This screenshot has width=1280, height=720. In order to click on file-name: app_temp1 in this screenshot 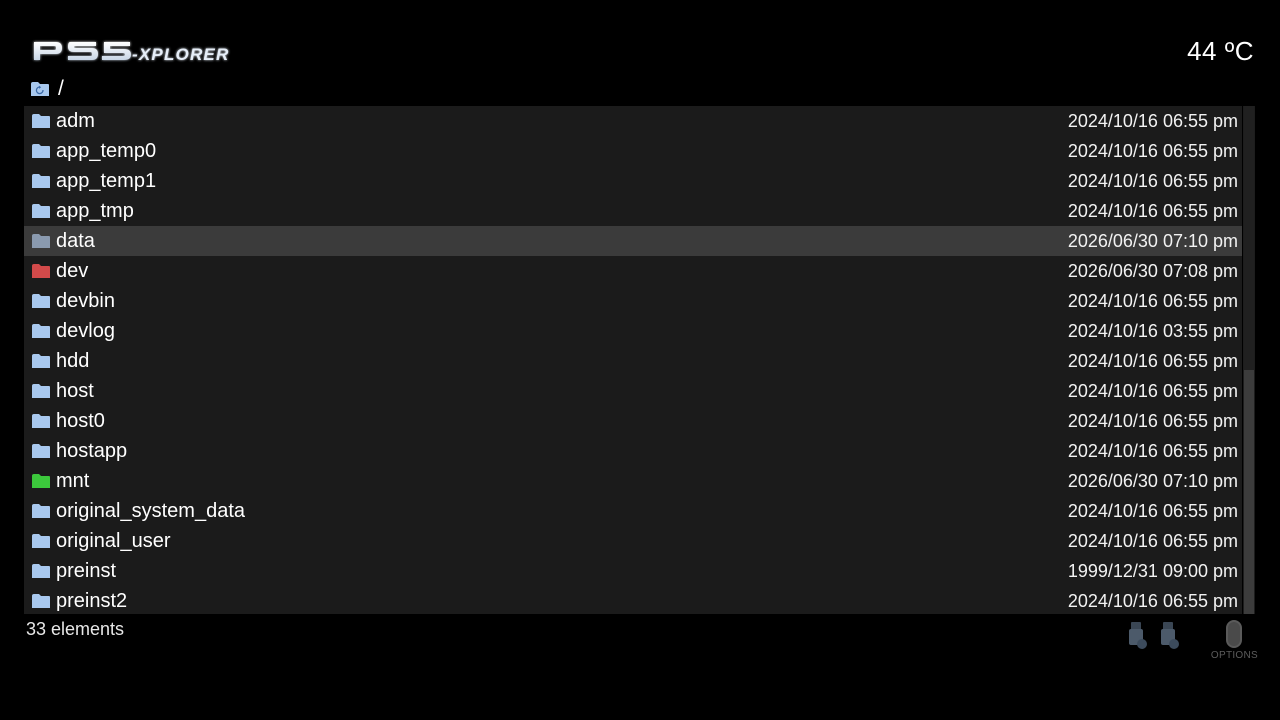, I will do `click(106, 180)`.